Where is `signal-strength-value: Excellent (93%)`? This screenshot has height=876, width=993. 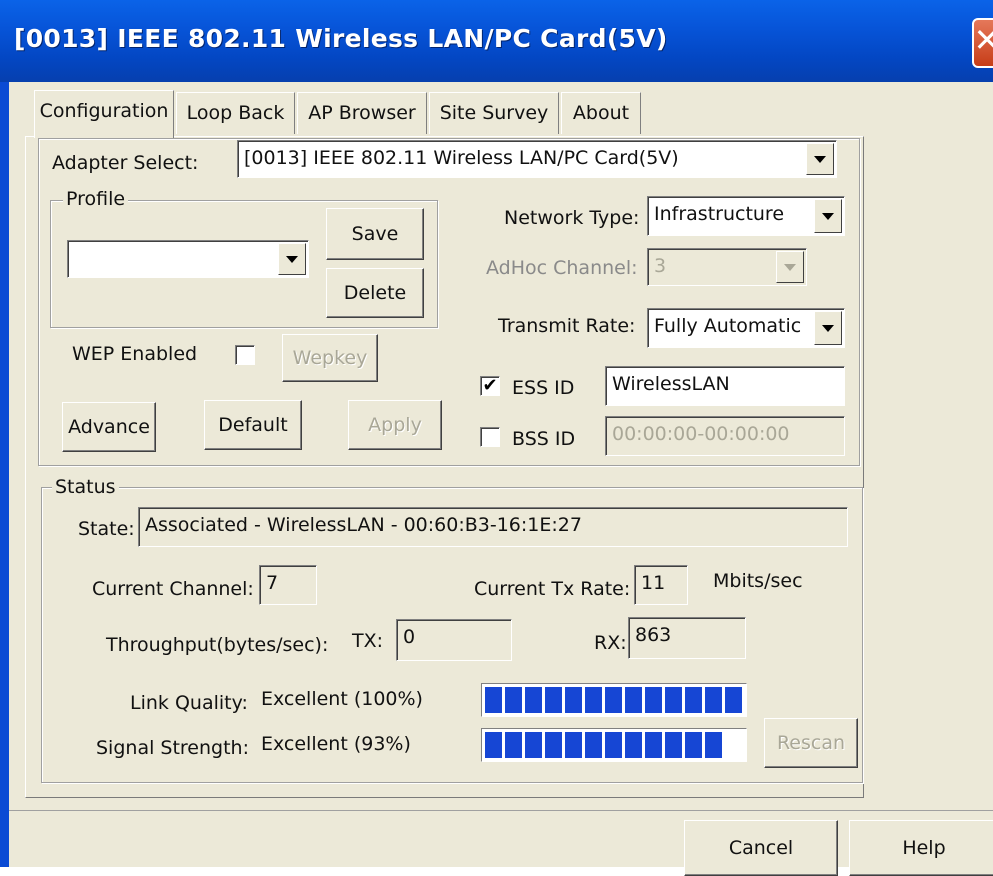
signal-strength-value: Excellent (93%) is located at coordinates (336, 744).